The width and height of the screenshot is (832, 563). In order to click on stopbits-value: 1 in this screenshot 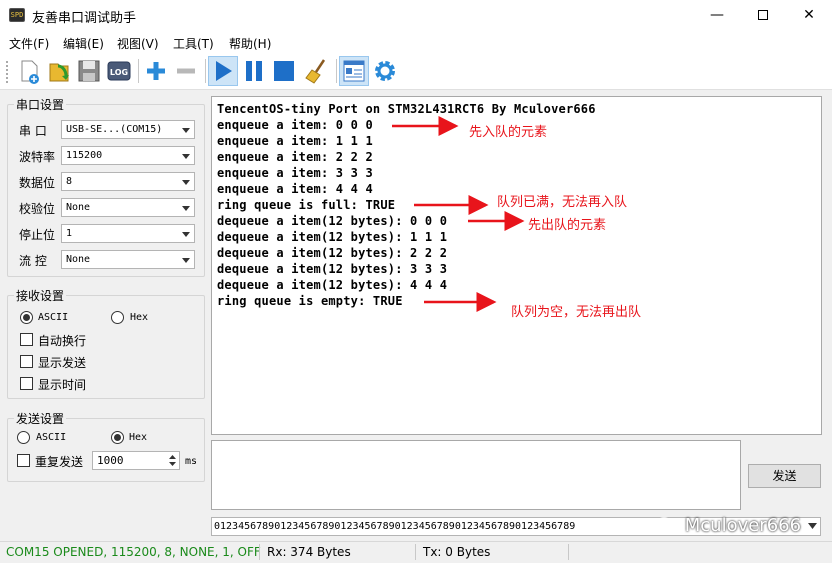, I will do `click(69, 233)`.